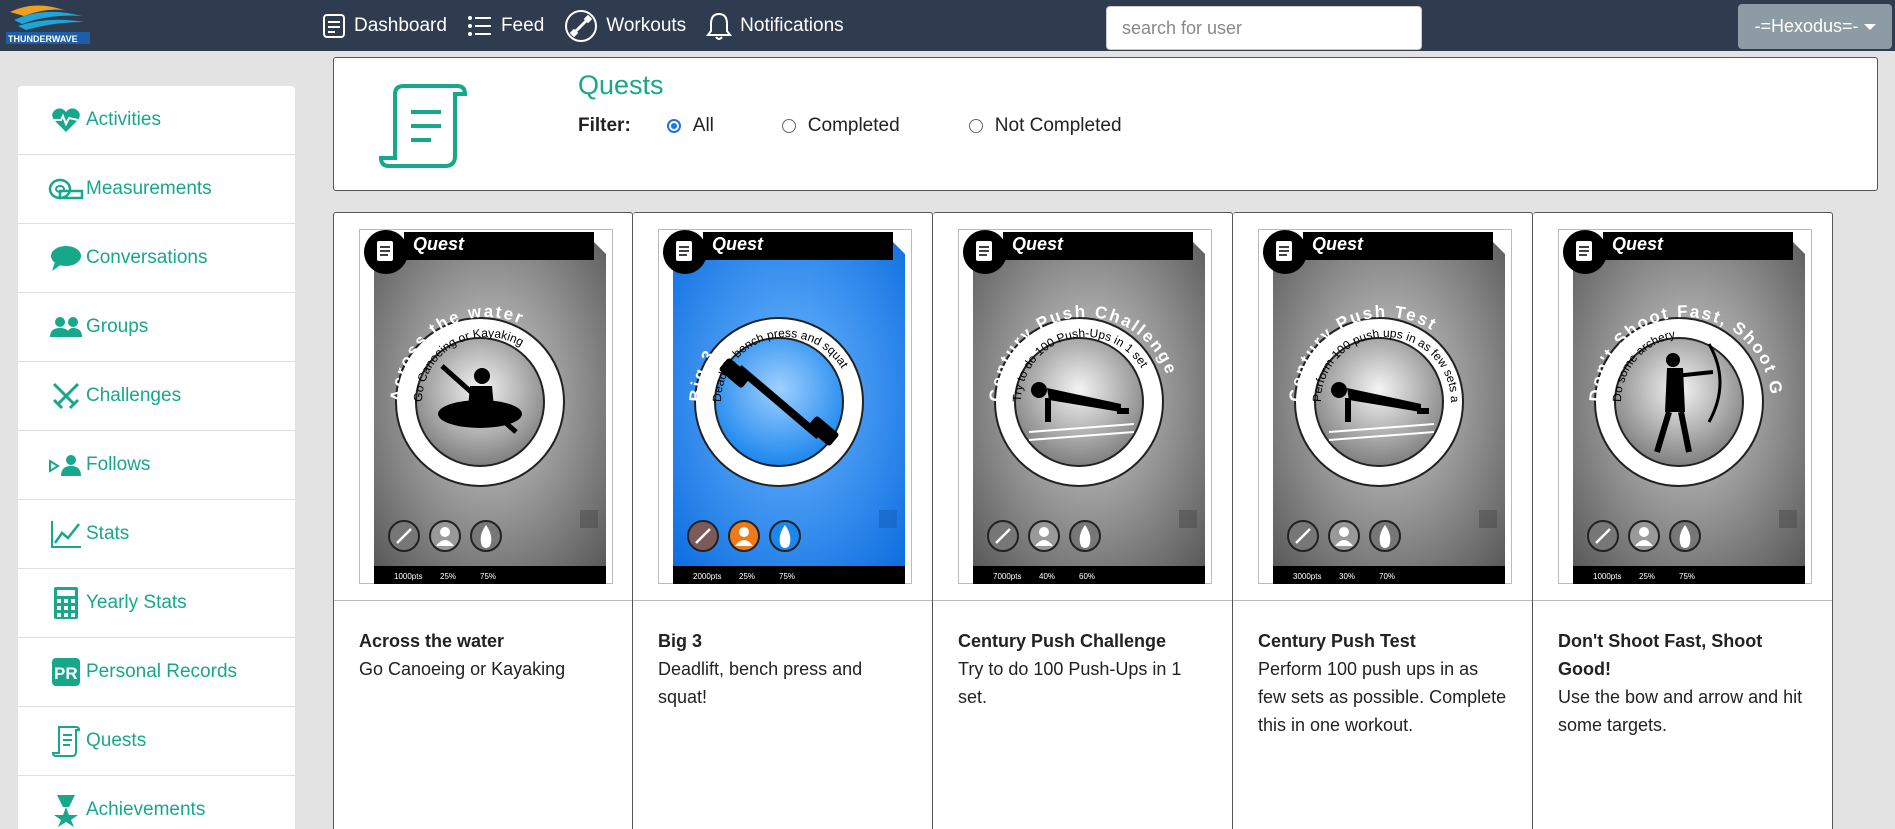 This screenshot has width=1895, height=829. I want to click on chevron-down-icon, so click(1869, 26).